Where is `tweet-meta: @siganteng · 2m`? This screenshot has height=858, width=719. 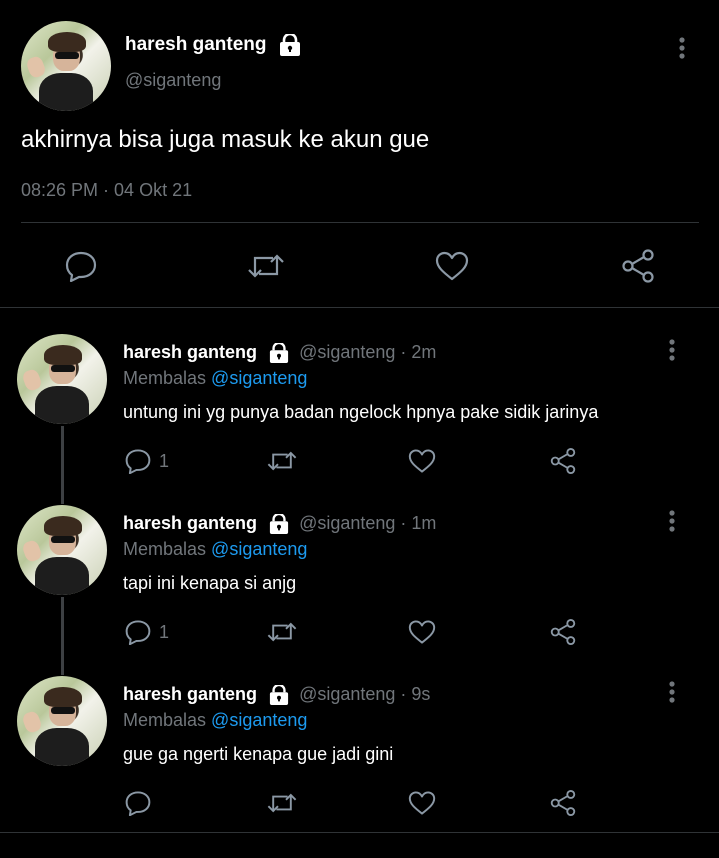
tweet-meta: @siganteng · 2m is located at coordinates (368, 352).